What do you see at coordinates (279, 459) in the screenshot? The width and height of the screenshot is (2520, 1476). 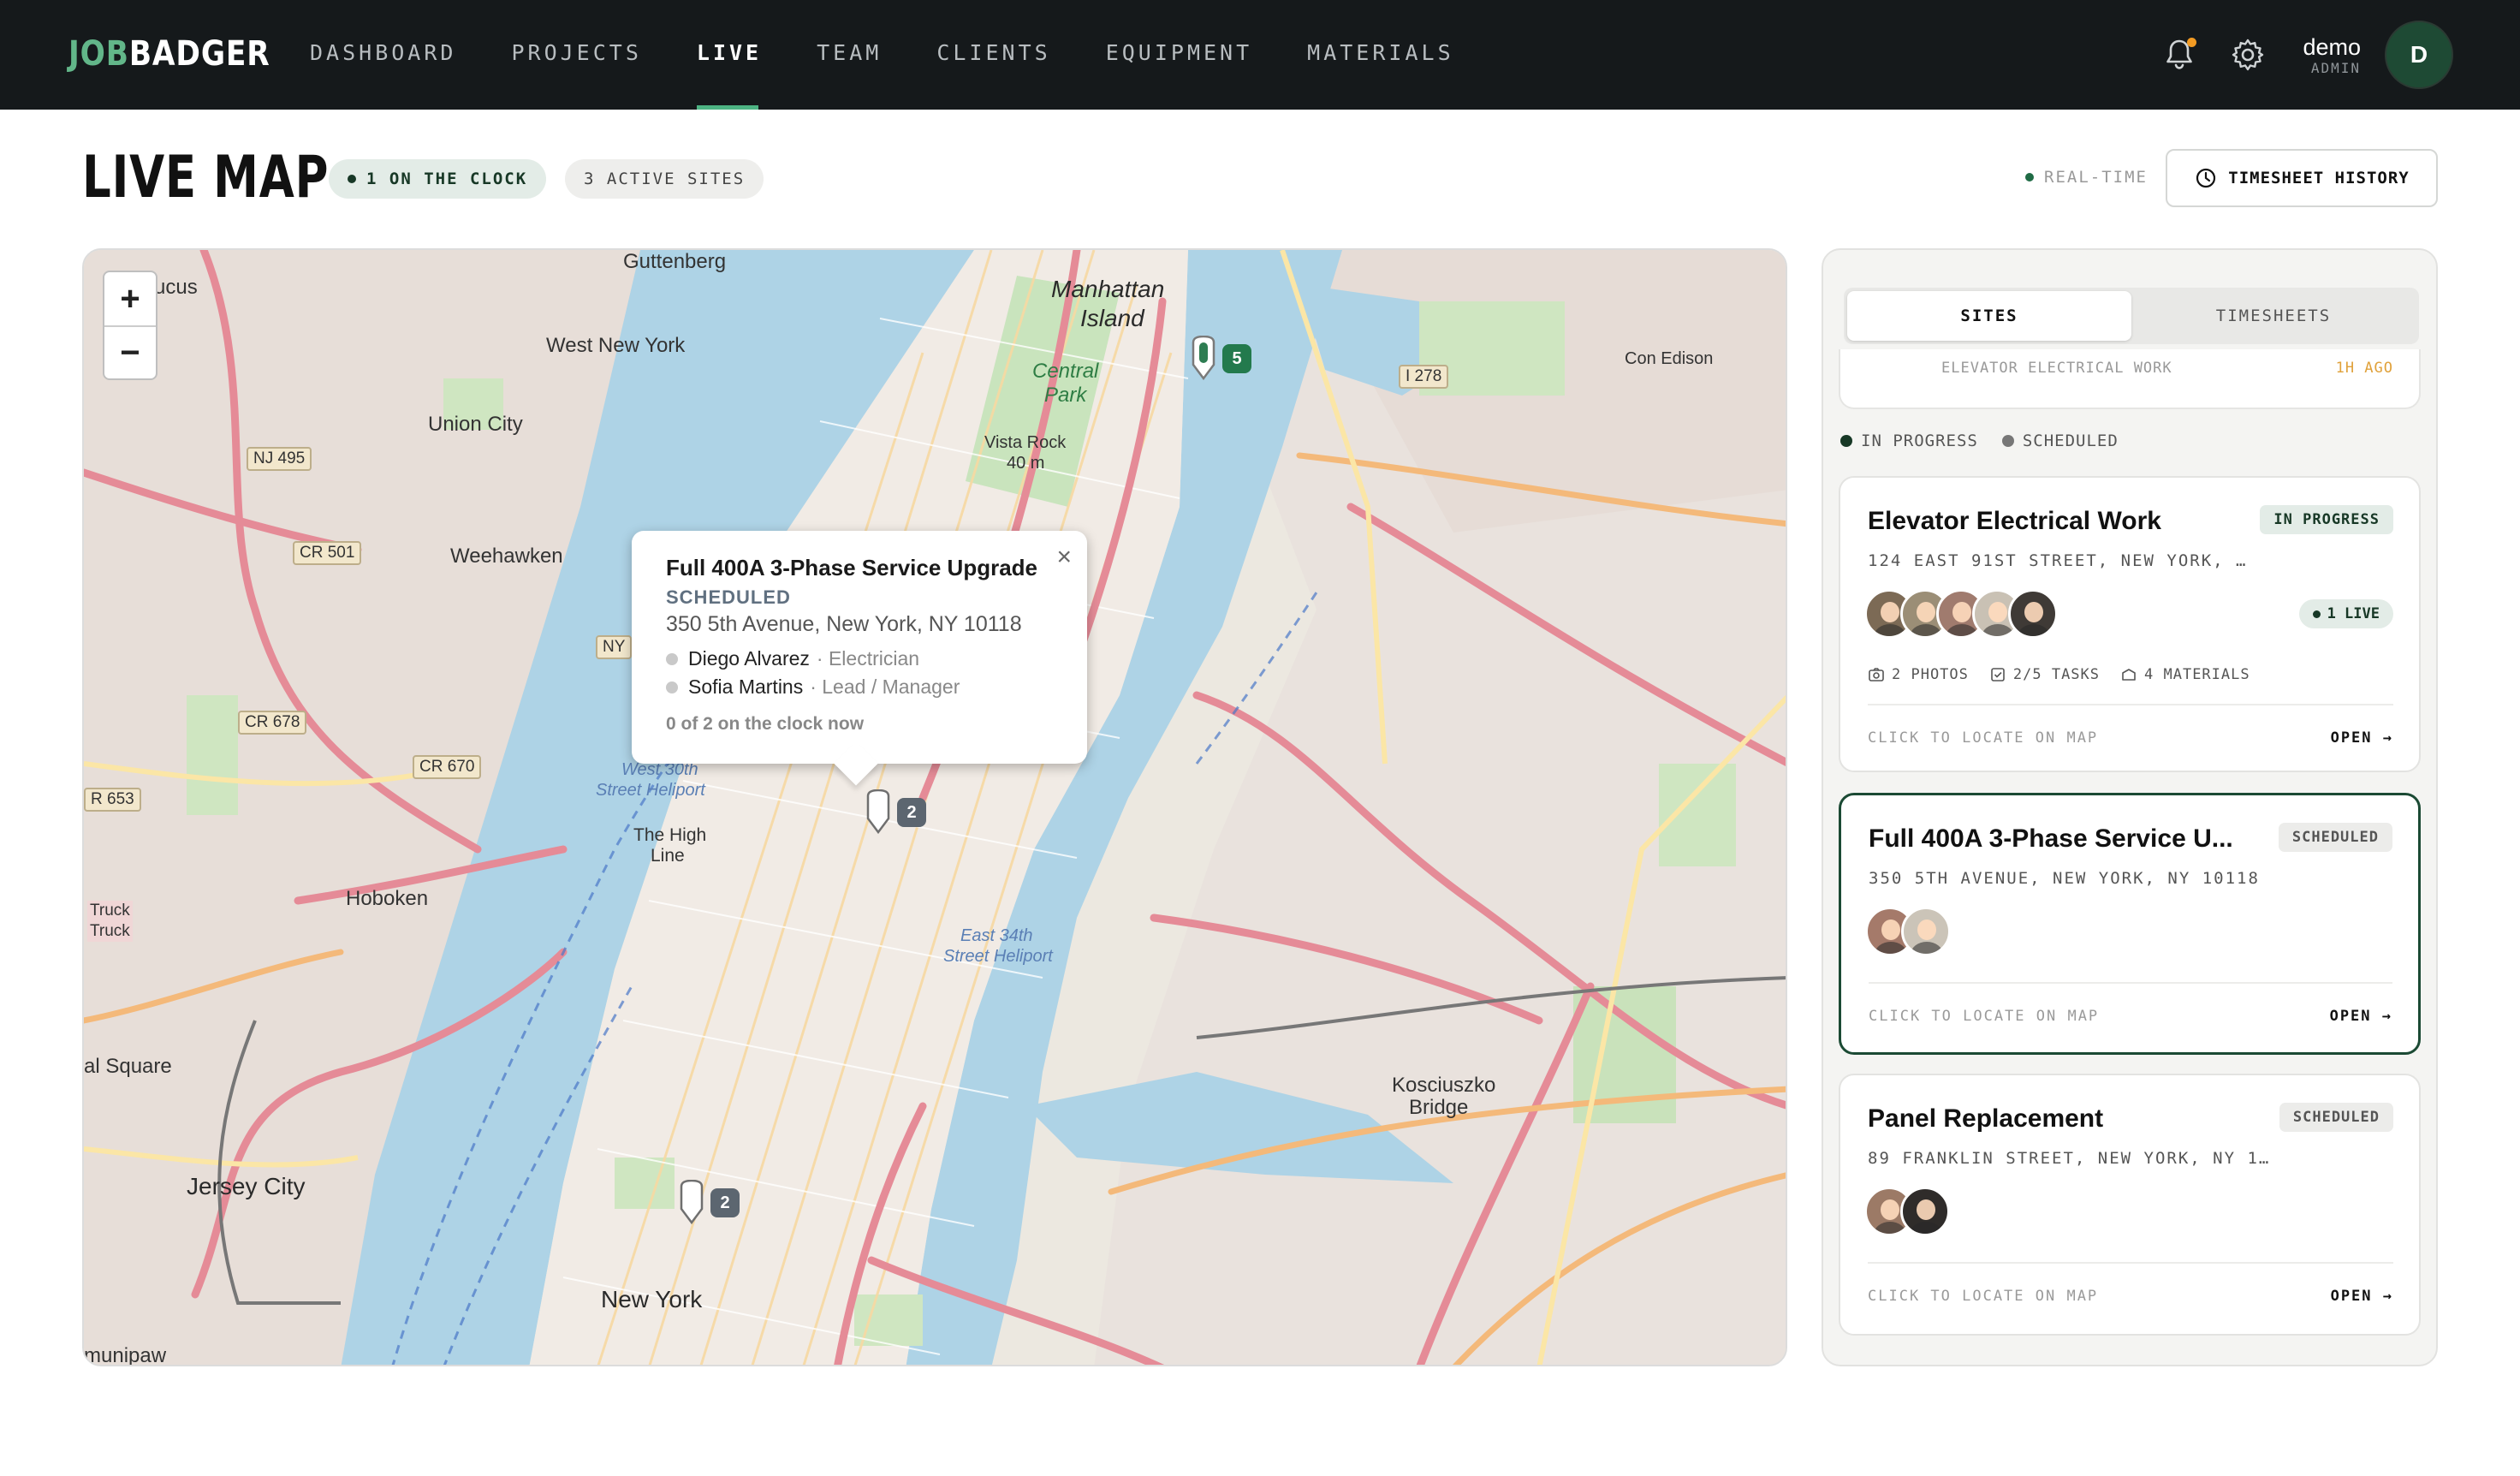 I see `shield-nj495: NJ 495` at bounding box center [279, 459].